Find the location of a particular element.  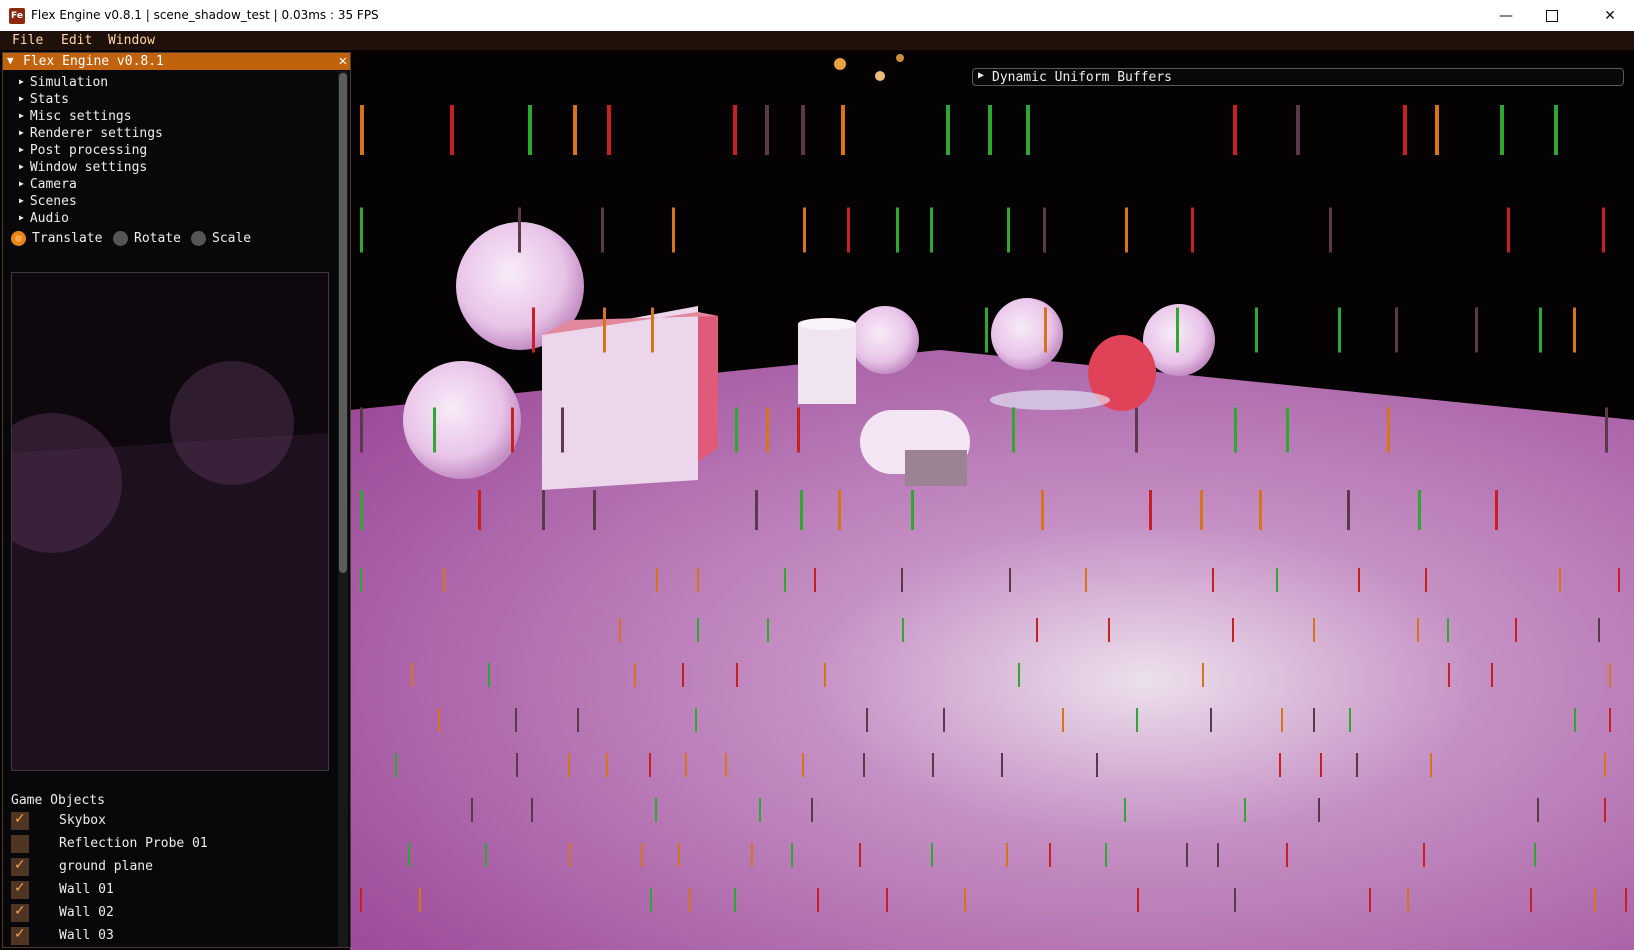

game-object-name: Reflection Probe 01 is located at coordinates (133, 843).